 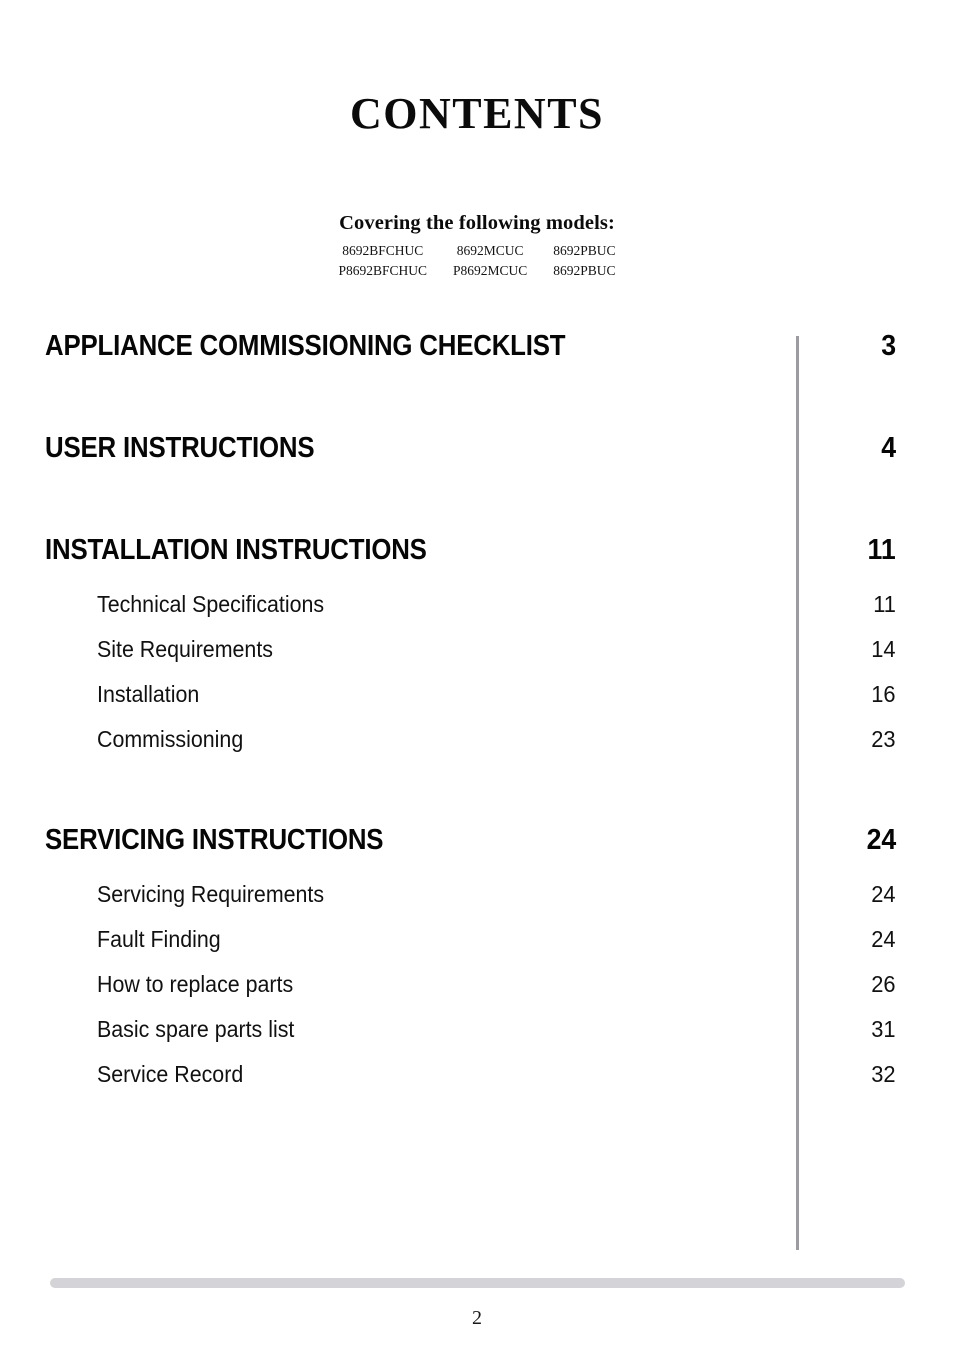 What do you see at coordinates (148, 694) in the screenshot?
I see `toc-item-label: Installation` at bounding box center [148, 694].